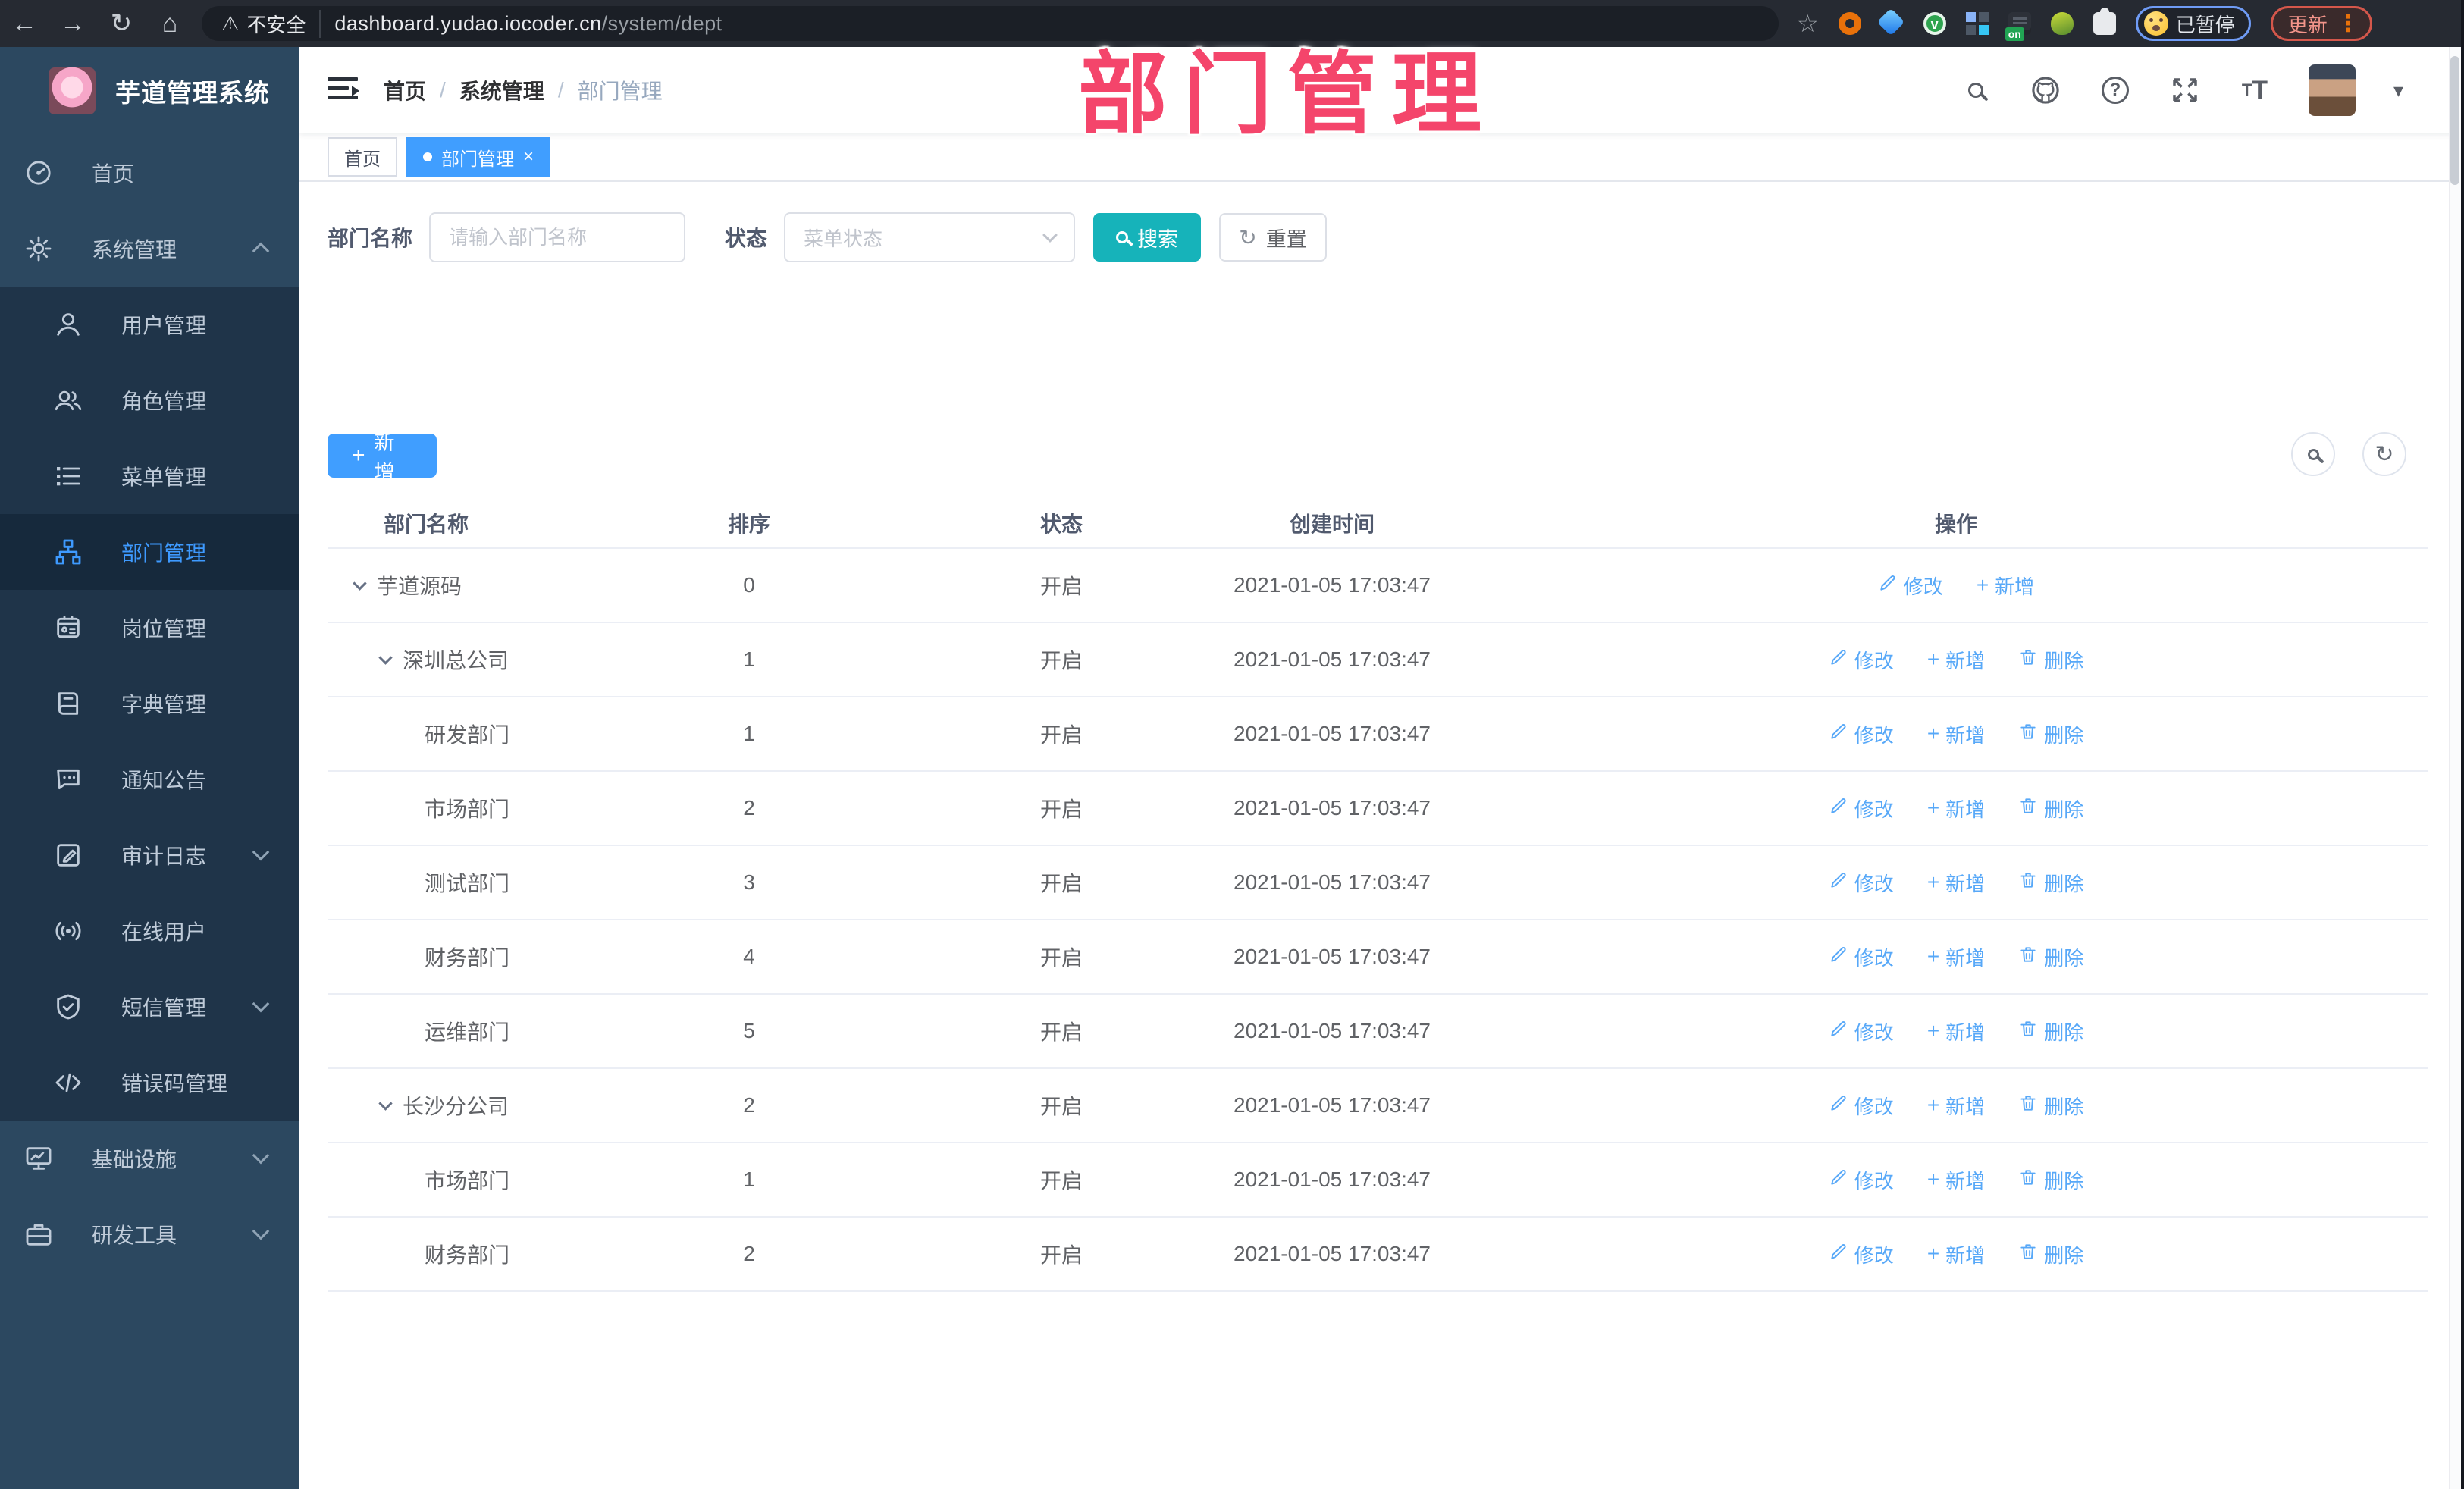 This screenshot has height=1489, width=2464. Describe the element at coordinates (150, 1158) in the screenshot. I see `sidebar-item-13: 基础设施` at that location.